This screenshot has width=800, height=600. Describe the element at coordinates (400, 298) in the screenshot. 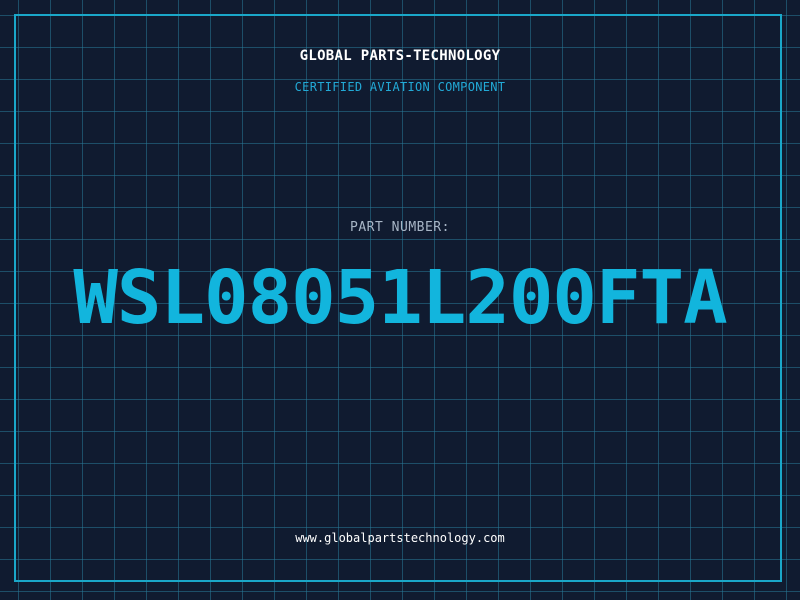

I see `part-number-value: WSL08051L200FTA` at that location.